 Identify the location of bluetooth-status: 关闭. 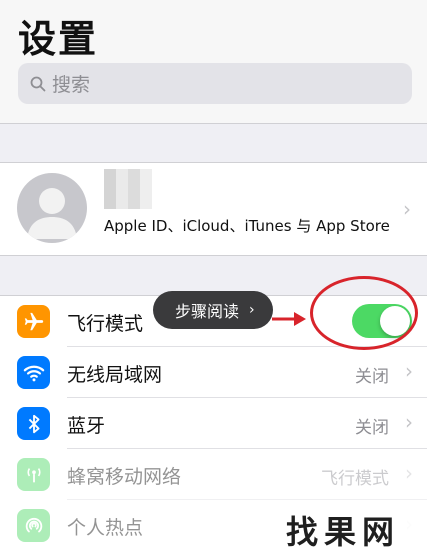
(372, 428).